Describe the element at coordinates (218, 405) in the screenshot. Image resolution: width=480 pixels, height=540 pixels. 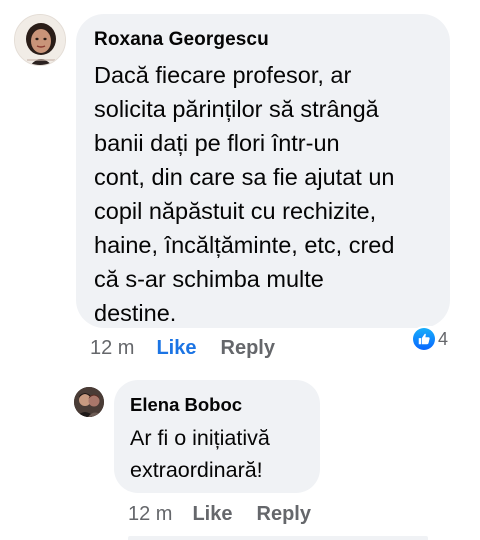
I see `comment-author: Elena Boboc` at that location.